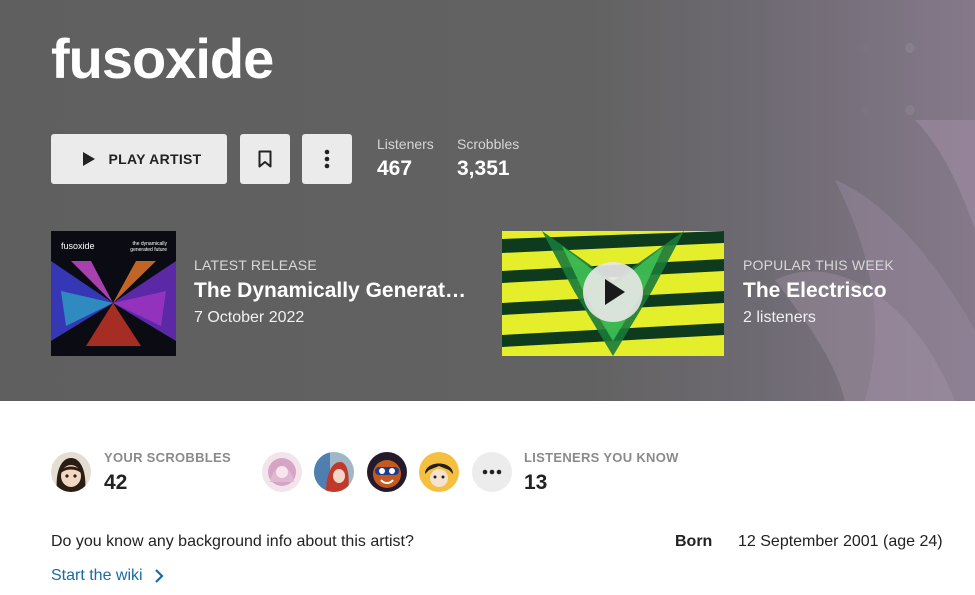  What do you see at coordinates (255, 265) in the screenshot?
I see `latest-release-tag: LATEST RELEASE` at bounding box center [255, 265].